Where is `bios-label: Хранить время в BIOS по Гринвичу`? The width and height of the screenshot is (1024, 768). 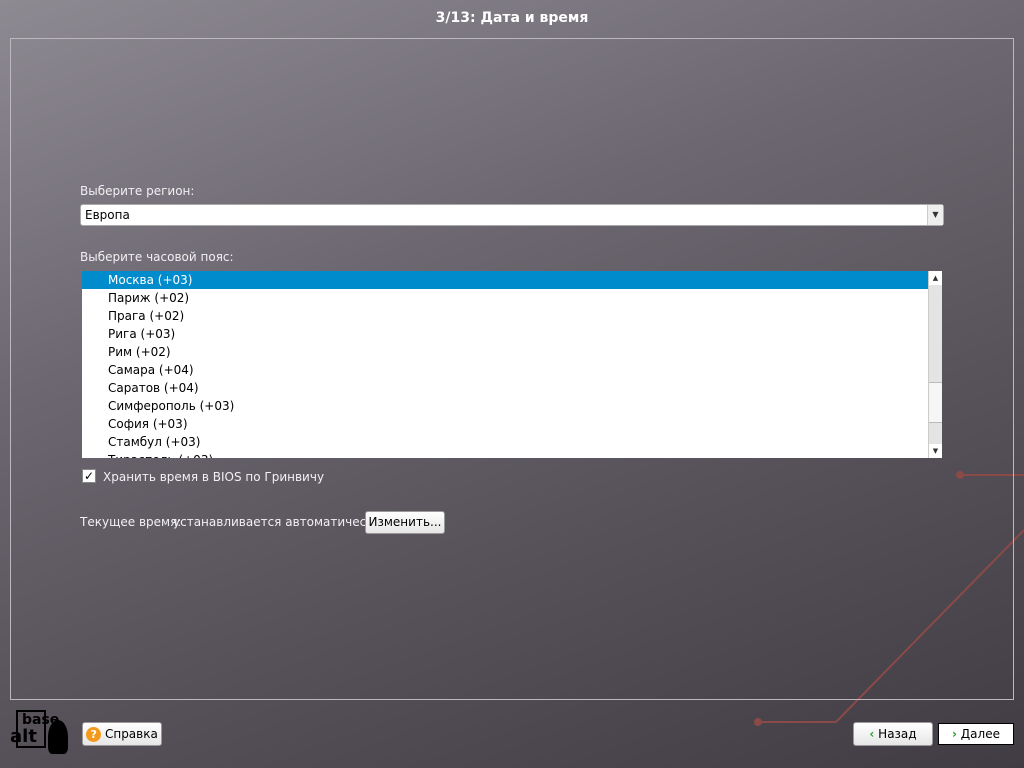
bios-label: Хранить время в BIOS по Гринвичу is located at coordinates (214, 477).